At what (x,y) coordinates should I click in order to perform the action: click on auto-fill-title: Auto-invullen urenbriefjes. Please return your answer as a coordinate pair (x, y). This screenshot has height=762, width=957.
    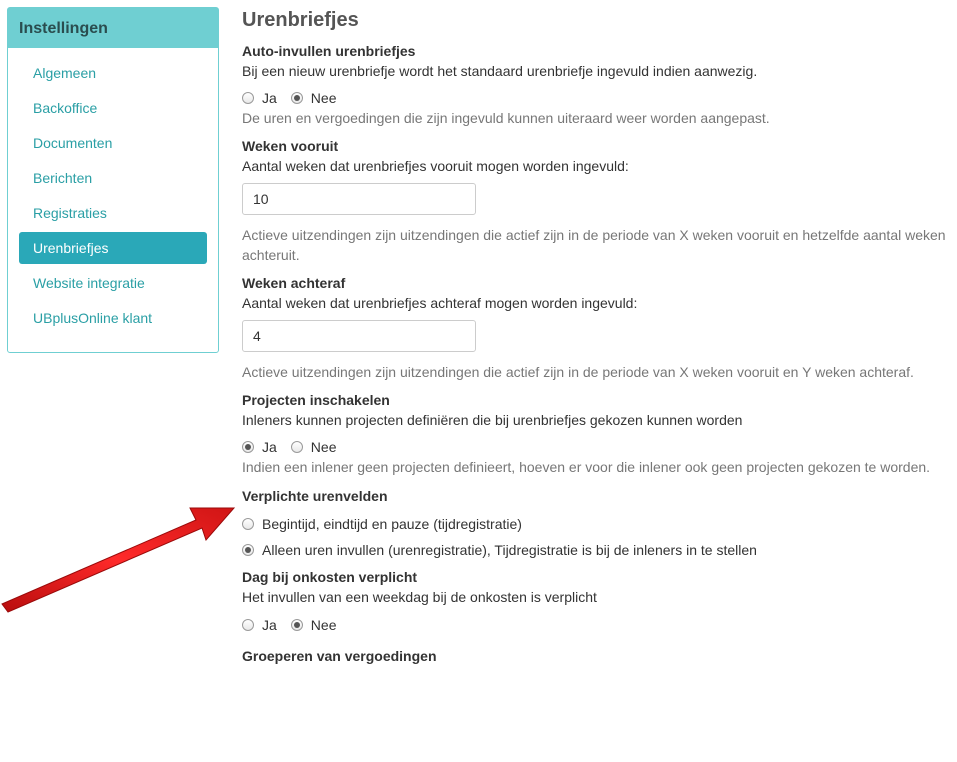
    Looking at the image, I should click on (329, 51).